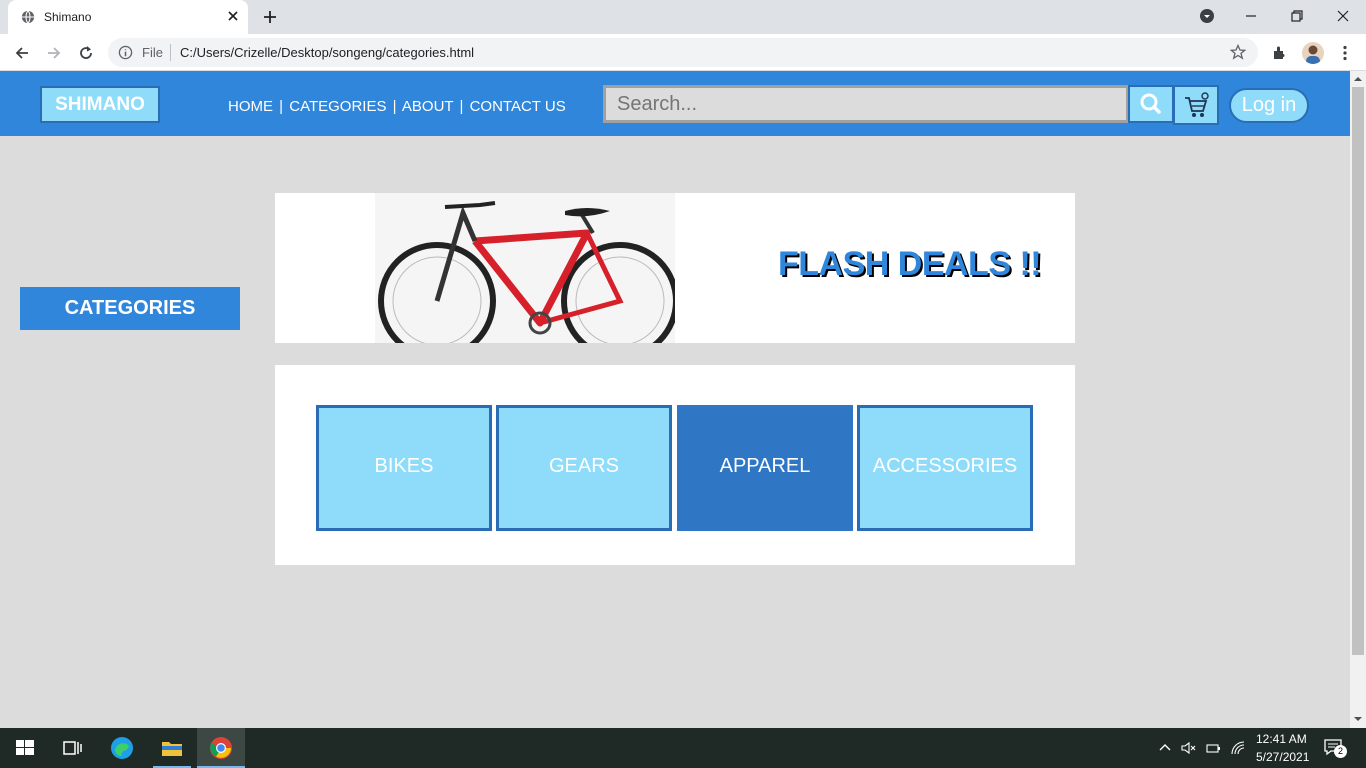  What do you see at coordinates (1358, 79) in the screenshot?
I see `scroll-up-icon` at bounding box center [1358, 79].